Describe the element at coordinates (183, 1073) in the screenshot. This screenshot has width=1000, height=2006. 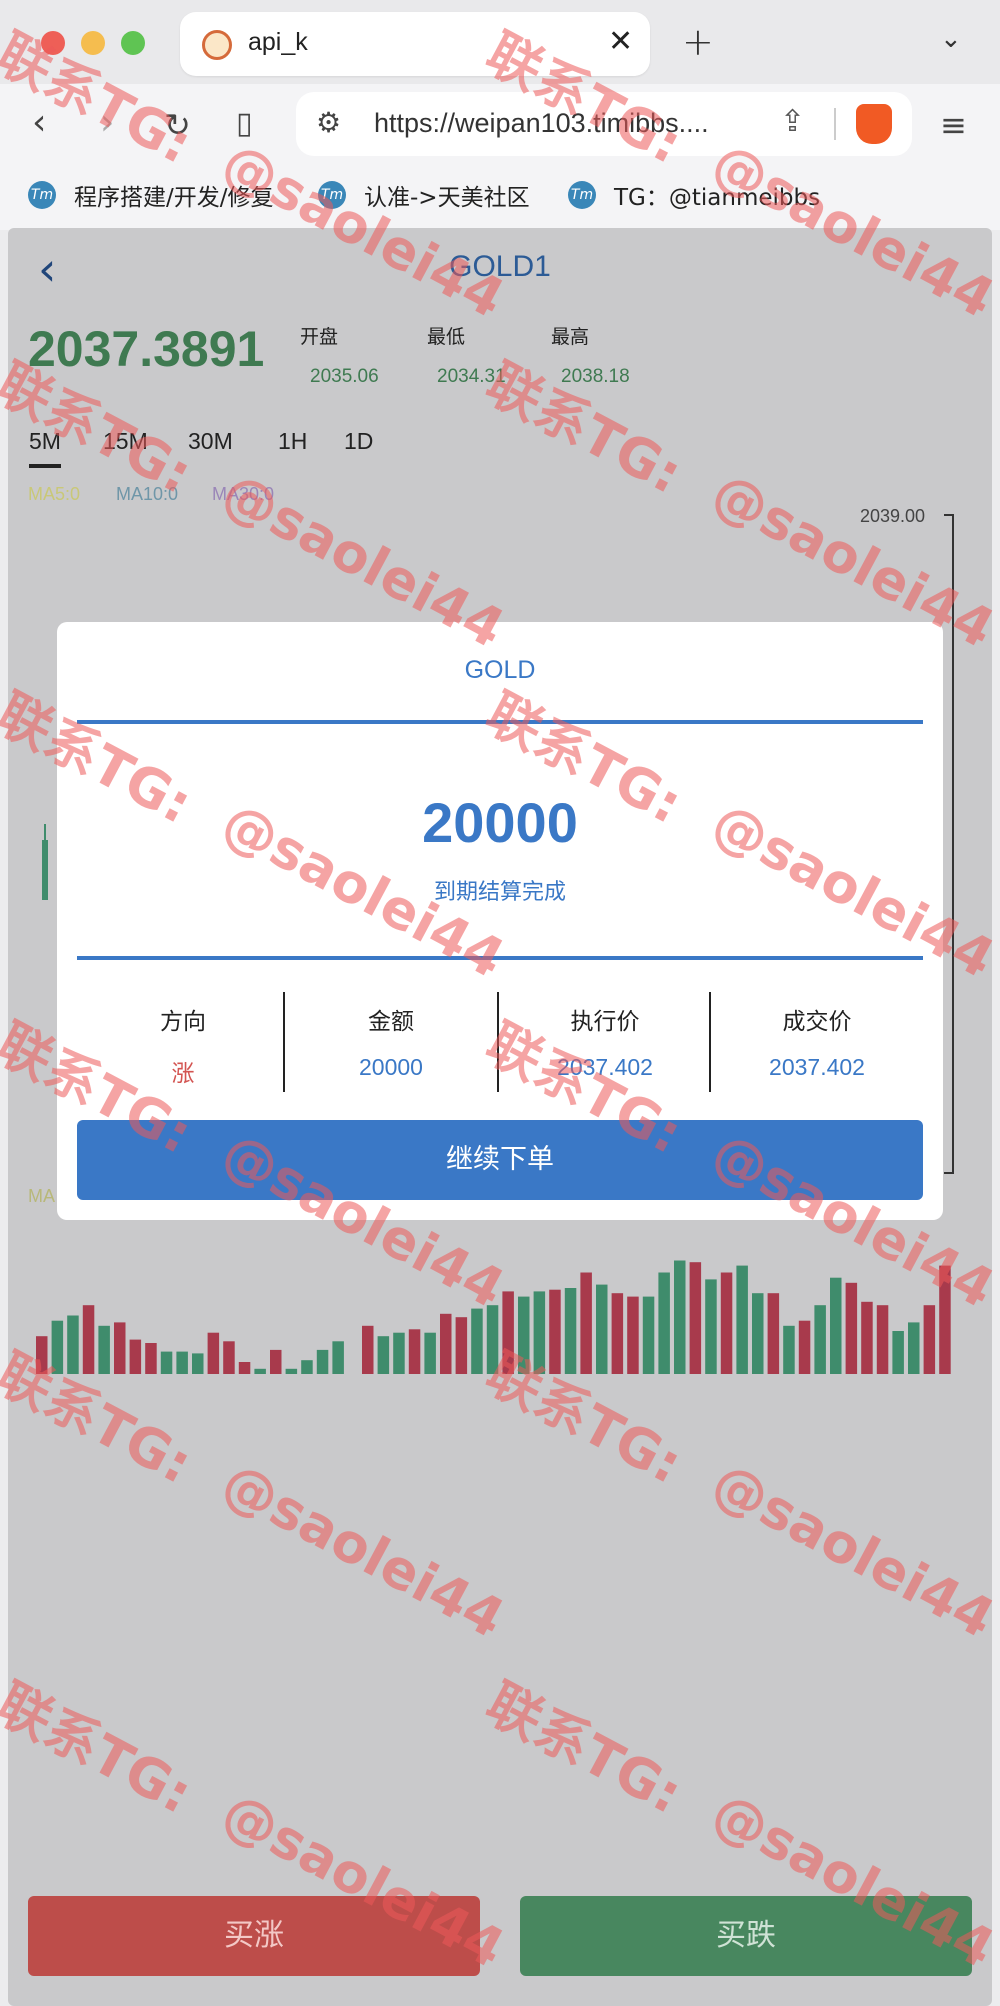
I see `direction-value: 涨` at that location.